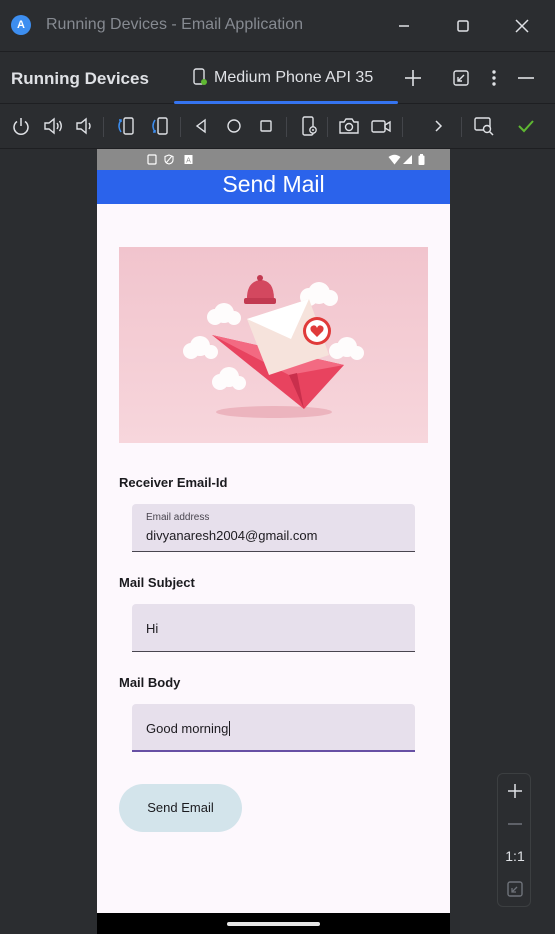  I want to click on expand-icon, so click(438, 126).